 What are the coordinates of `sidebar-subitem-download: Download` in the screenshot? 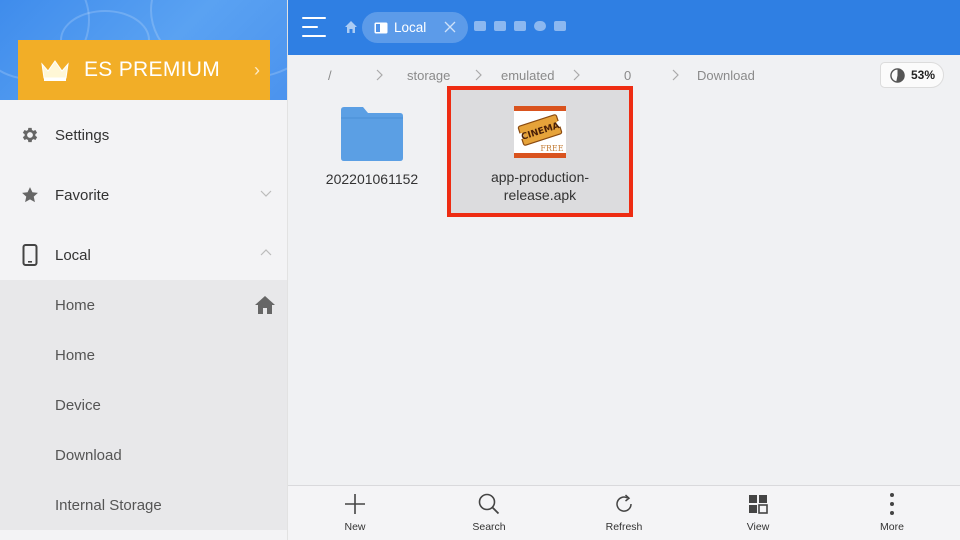 It's located at (143, 455).